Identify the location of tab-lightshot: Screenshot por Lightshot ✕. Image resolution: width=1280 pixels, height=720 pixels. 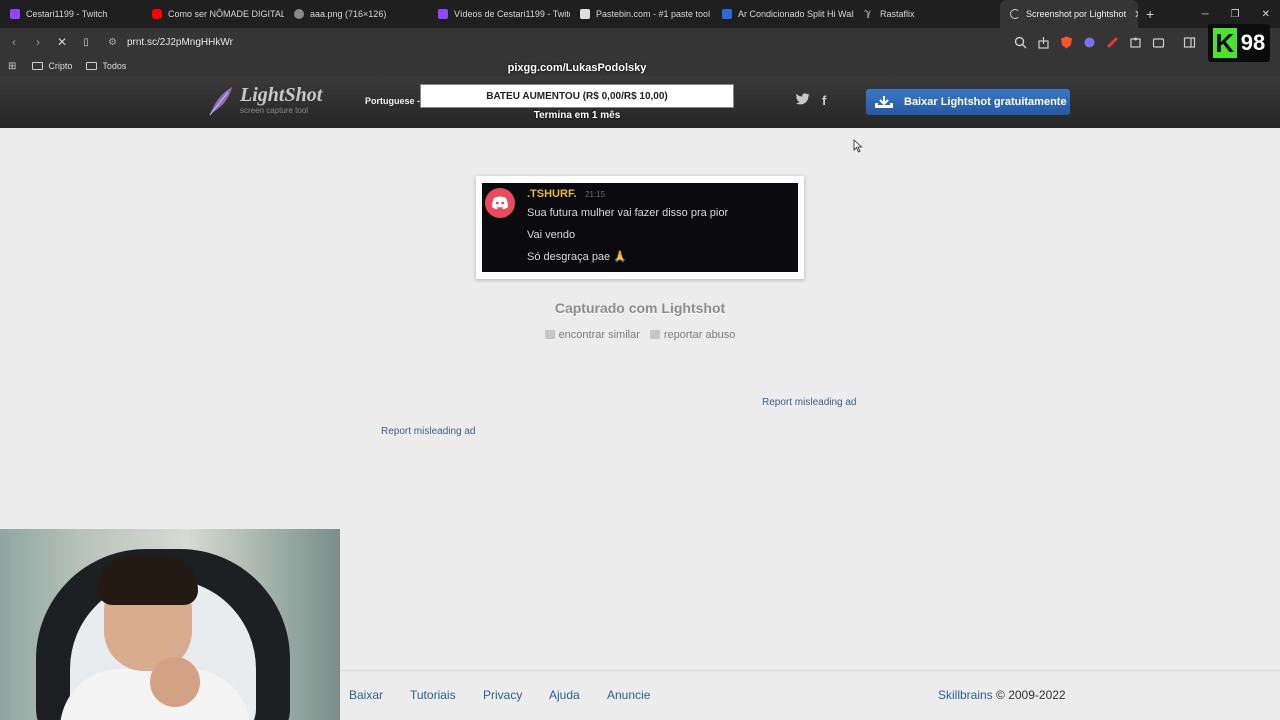
(1069, 14).